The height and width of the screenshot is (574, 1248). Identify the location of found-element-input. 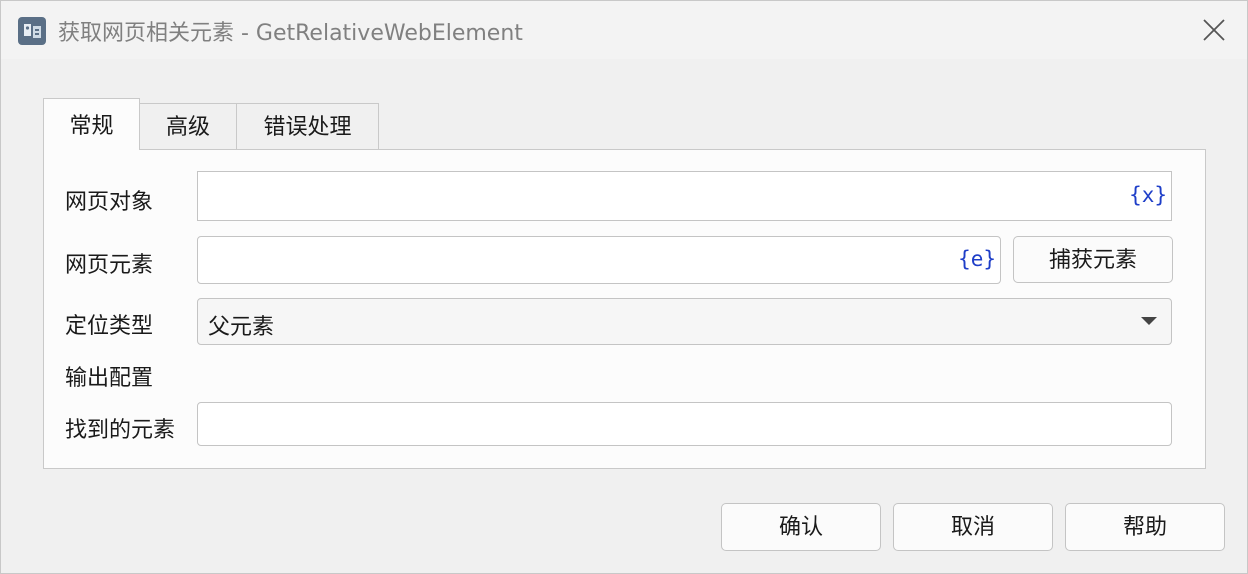
(684, 424).